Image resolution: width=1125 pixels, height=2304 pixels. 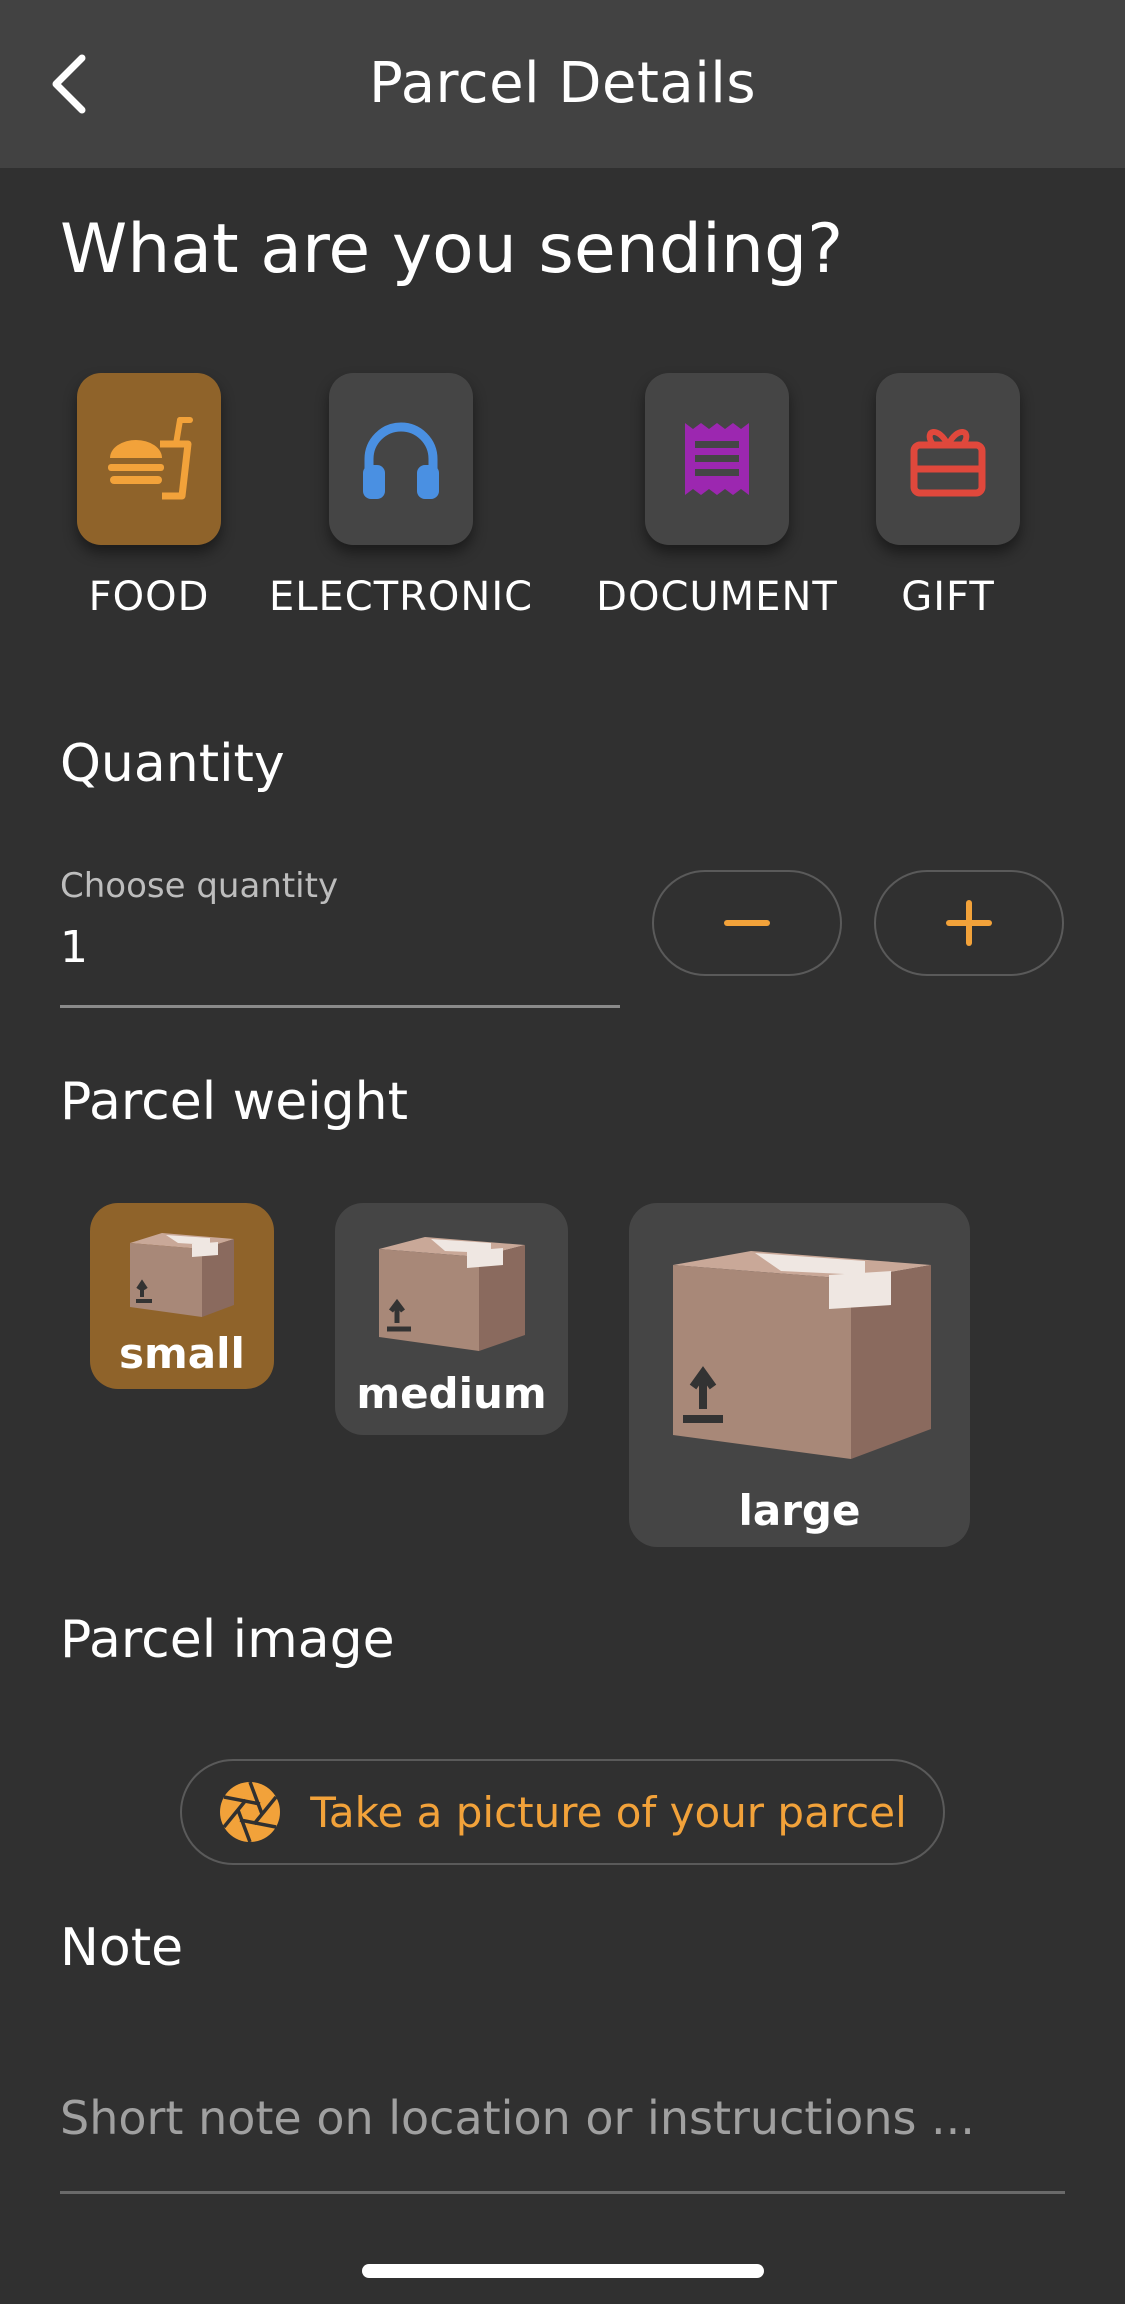 What do you see at coordinates (122, 1948) in the screenshot?
I see `note-heading: Note` at bounding box center [122, 1948].